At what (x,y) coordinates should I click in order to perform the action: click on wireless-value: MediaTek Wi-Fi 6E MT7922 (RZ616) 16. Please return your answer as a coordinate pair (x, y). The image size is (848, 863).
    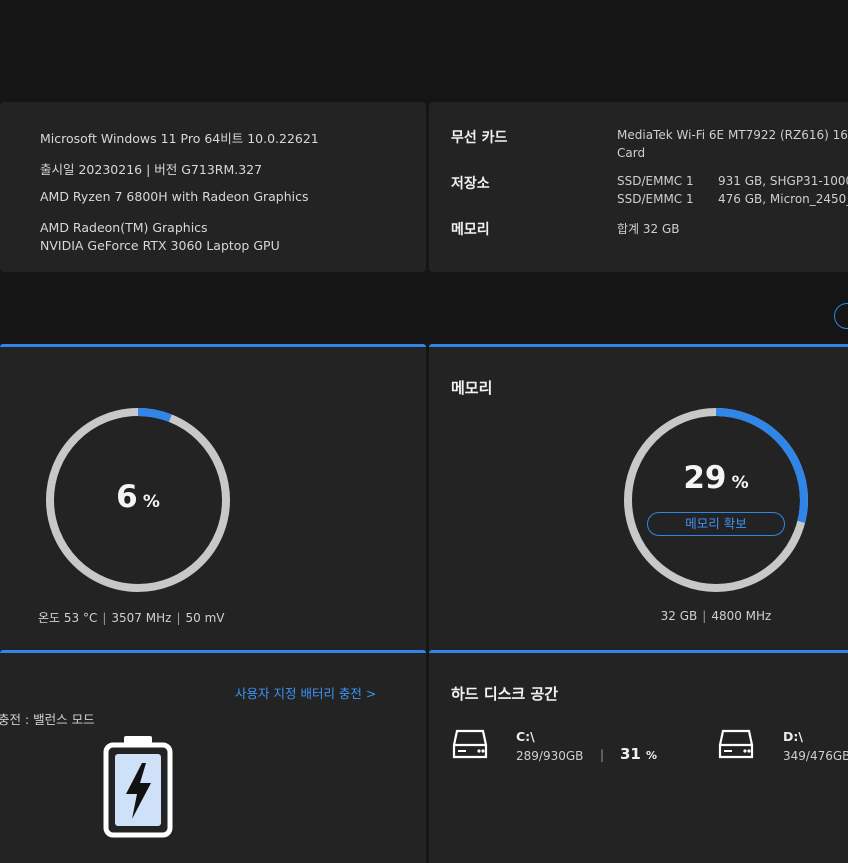
    Looking at the image, I should click on (732, 135).